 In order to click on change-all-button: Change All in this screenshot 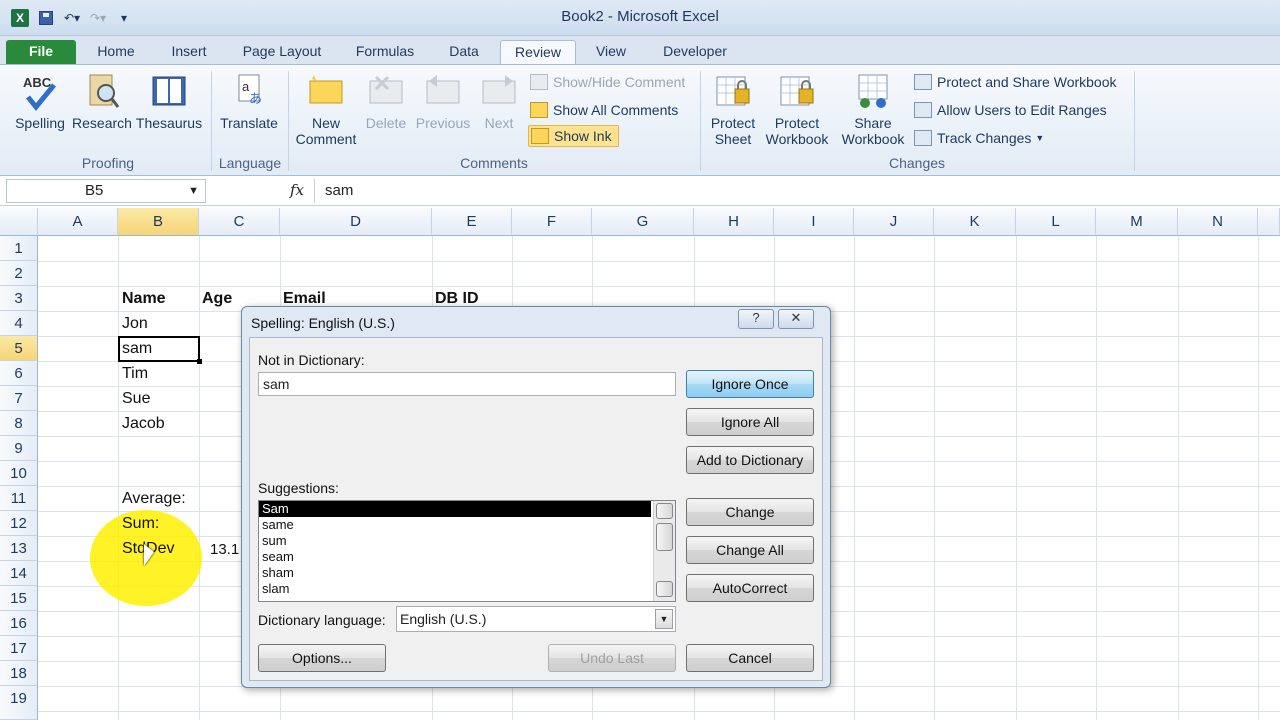, I will do `click(750, 550)`.